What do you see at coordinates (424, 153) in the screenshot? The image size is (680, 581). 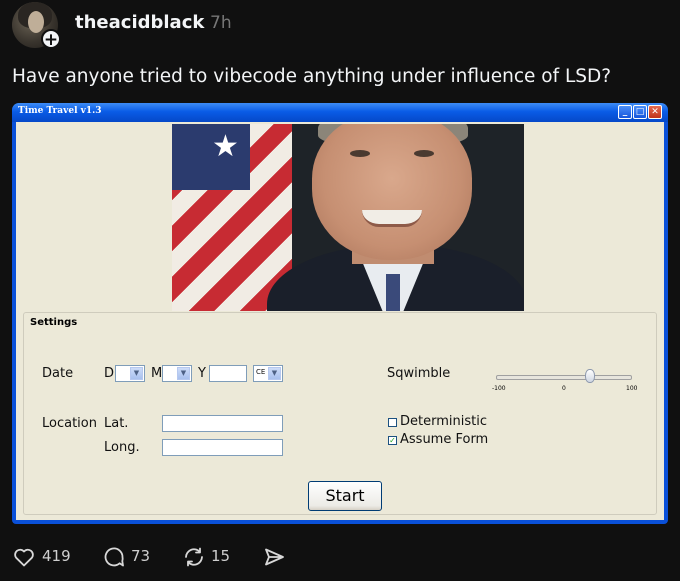 I see `right-eye` at bounding box center [424, 153].